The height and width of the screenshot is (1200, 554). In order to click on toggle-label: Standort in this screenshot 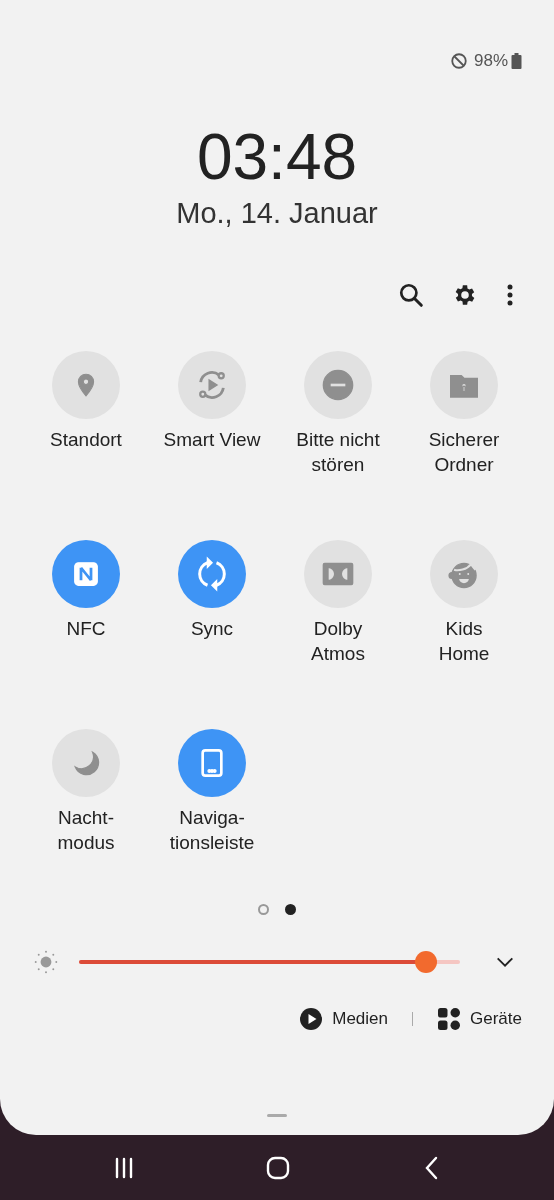, I will do `click(86, 440)`.